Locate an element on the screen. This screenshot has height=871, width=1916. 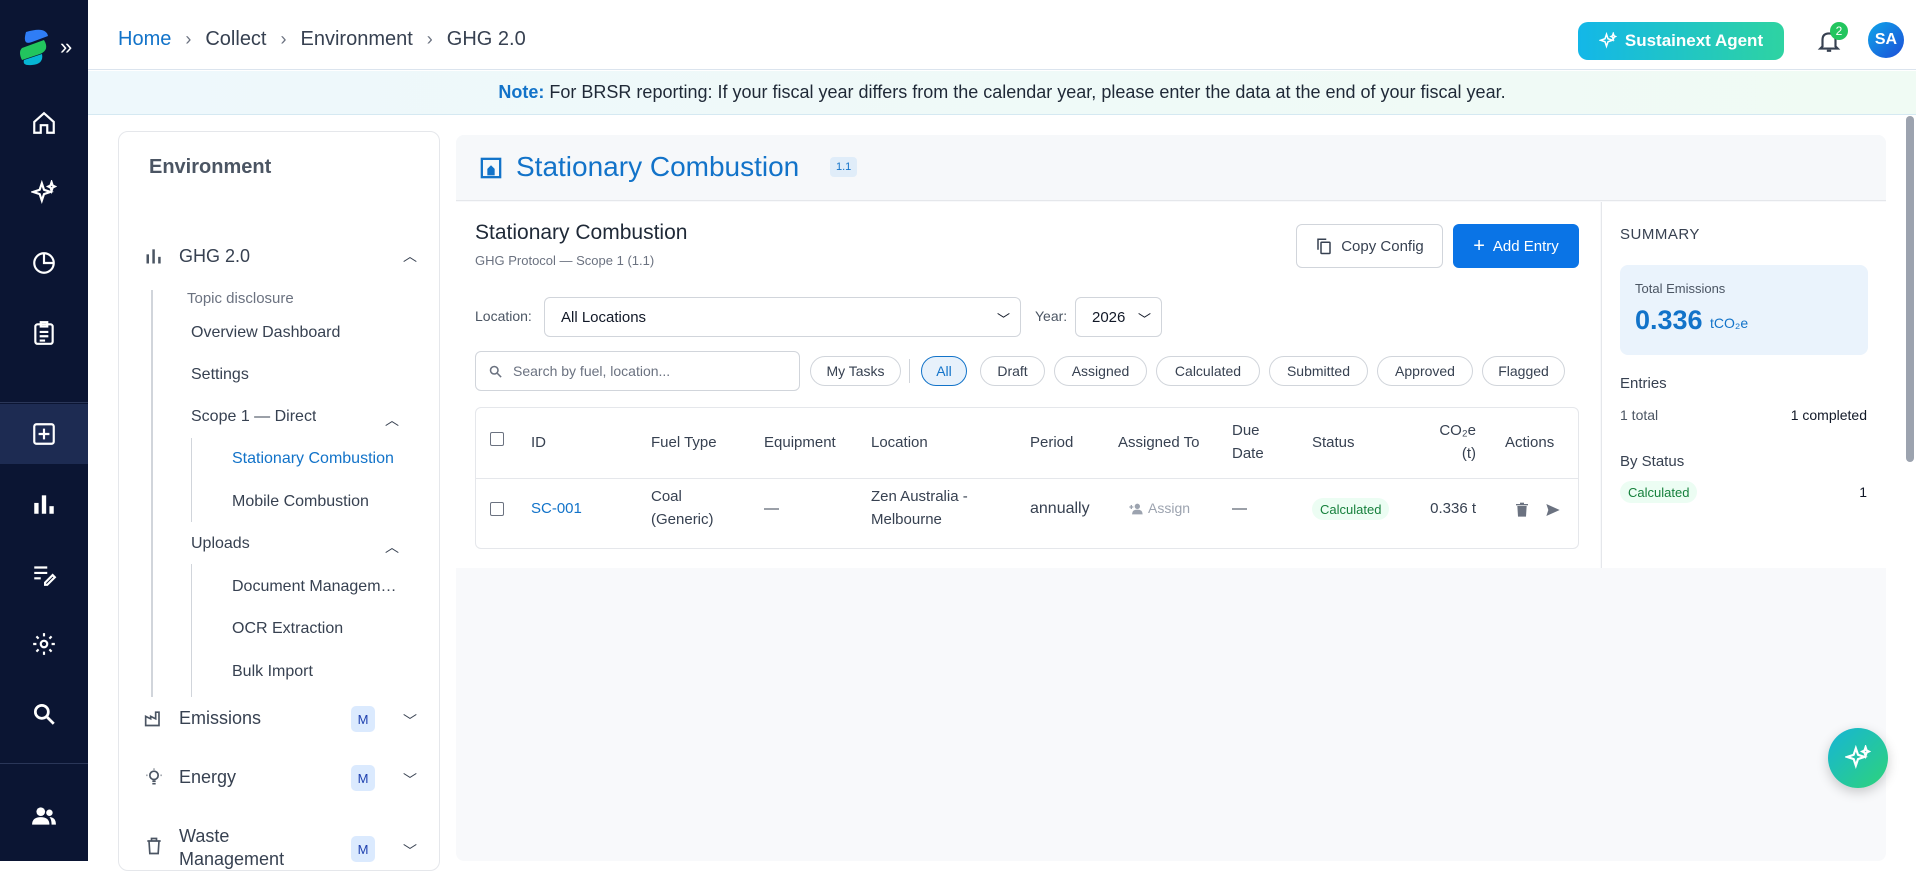
col-header-location: Location is located at coordinates (899, 442).